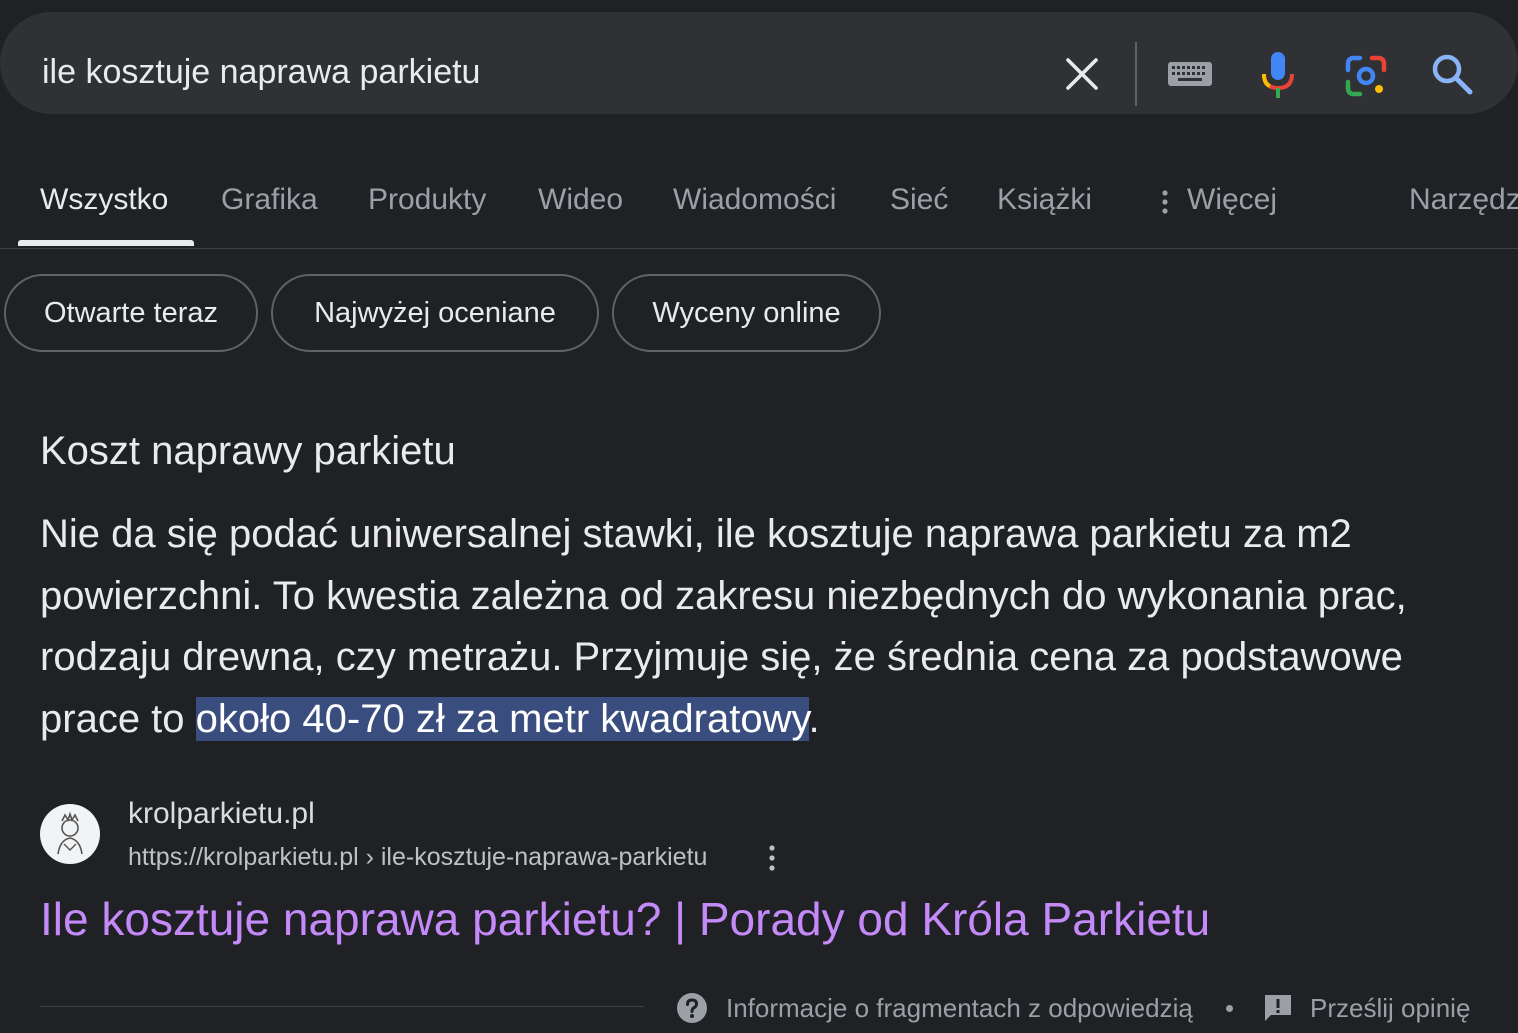 This screenshot has height=1033, width=1518. I want to click on snippet-text-after: ., so click(814, 718).